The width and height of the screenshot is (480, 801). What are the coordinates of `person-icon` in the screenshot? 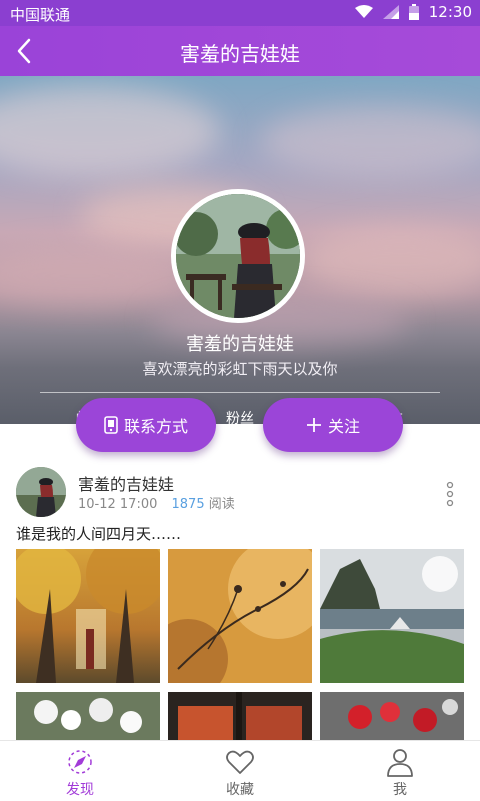 It's located at (400, 763).